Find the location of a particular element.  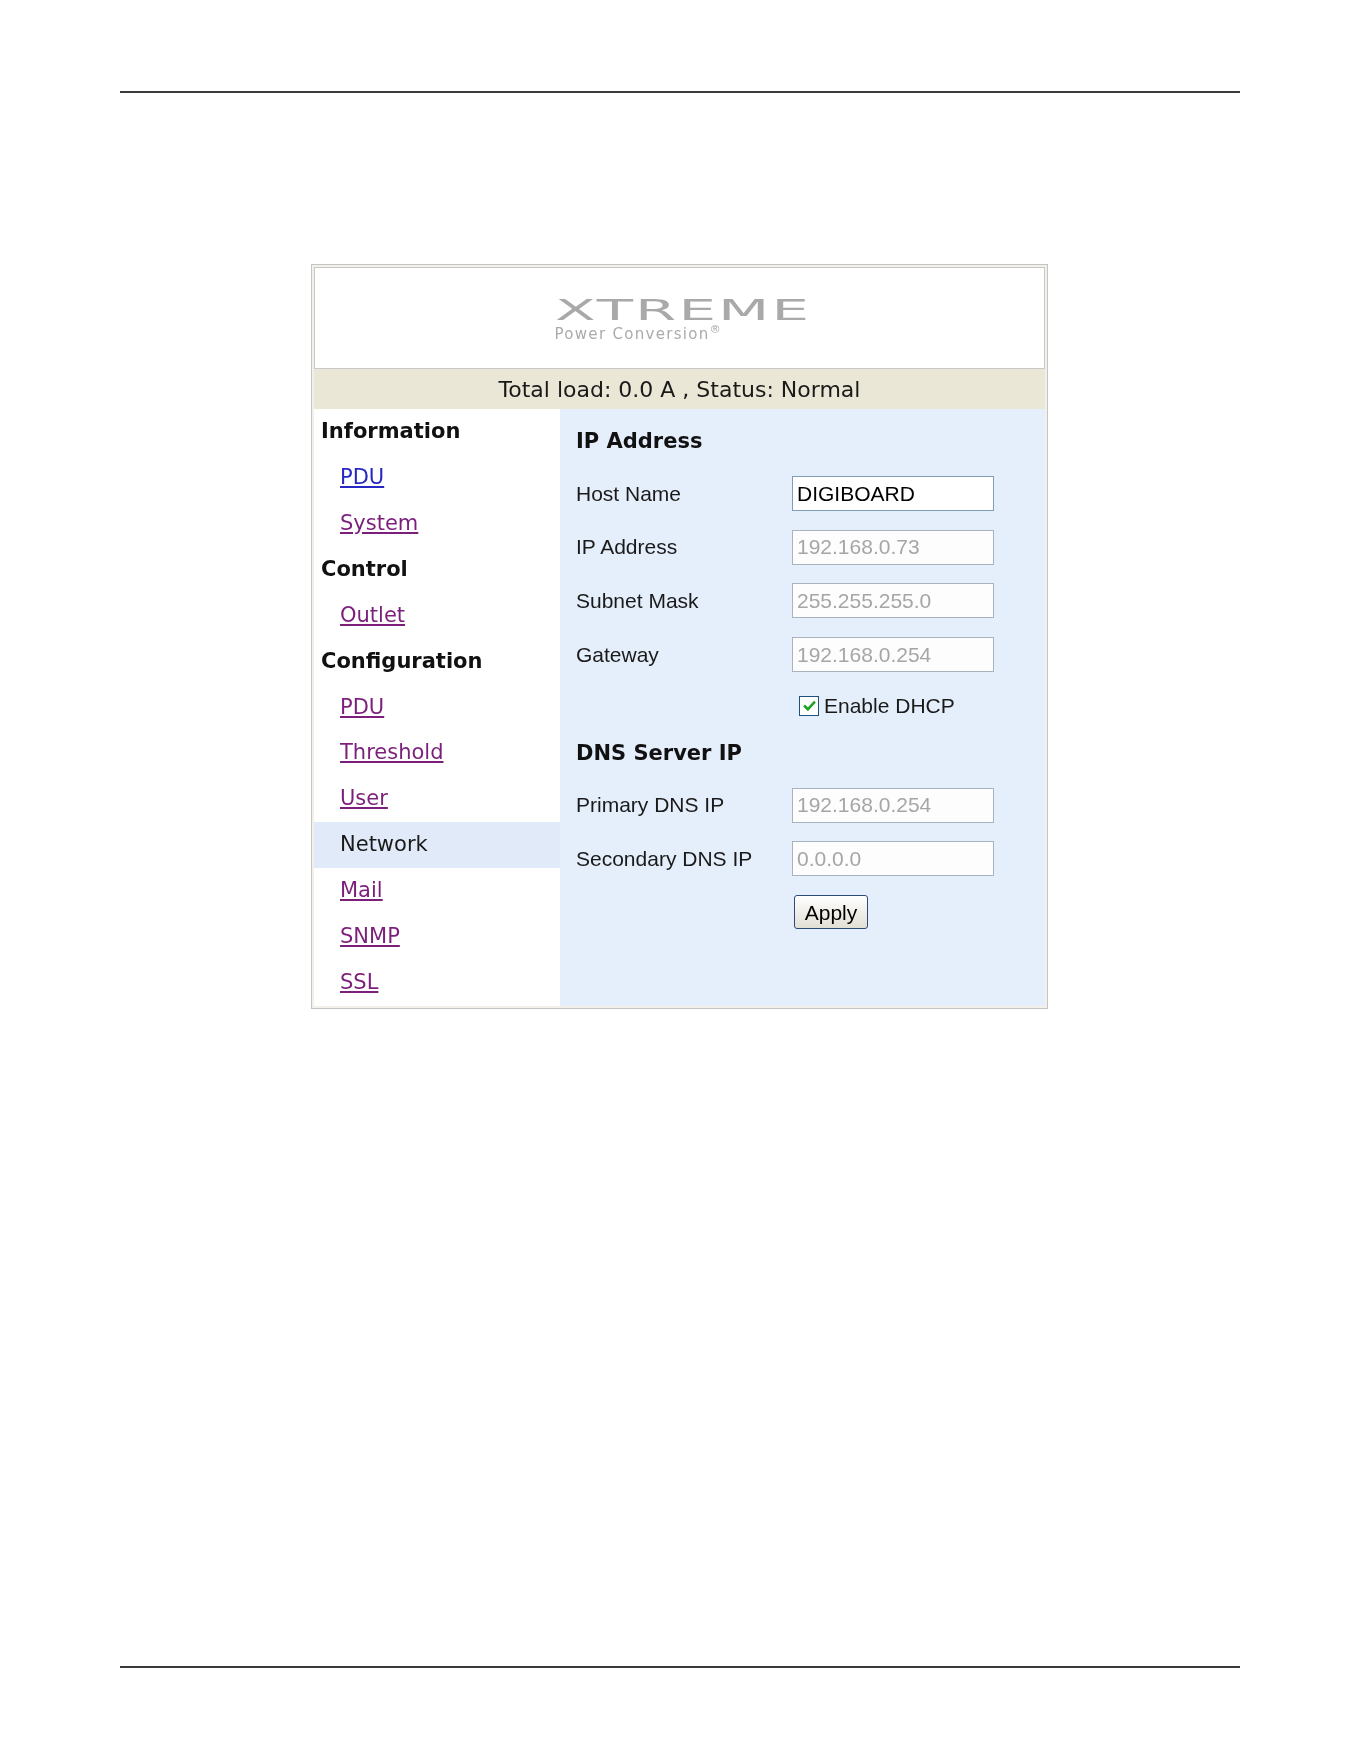

field-label: IP Address is located at coordinates (627, 547).